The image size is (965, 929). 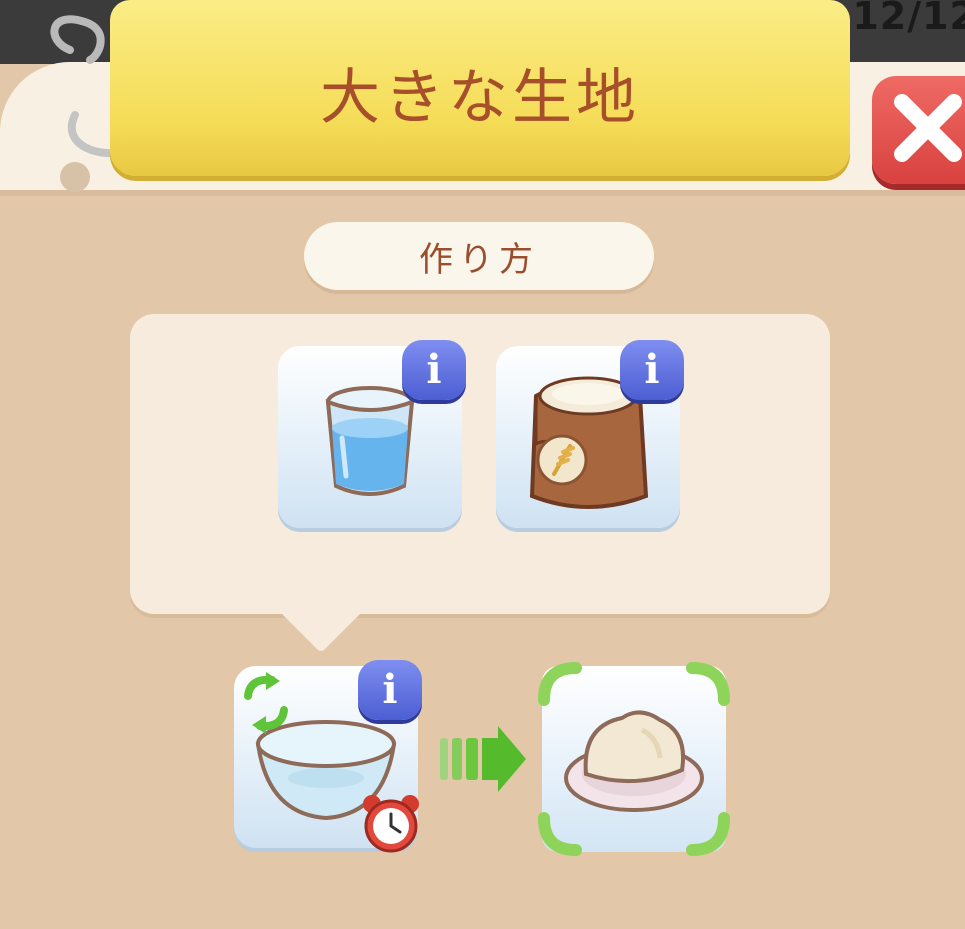 I want to click on selection-corners, so click(x=634, y=759).